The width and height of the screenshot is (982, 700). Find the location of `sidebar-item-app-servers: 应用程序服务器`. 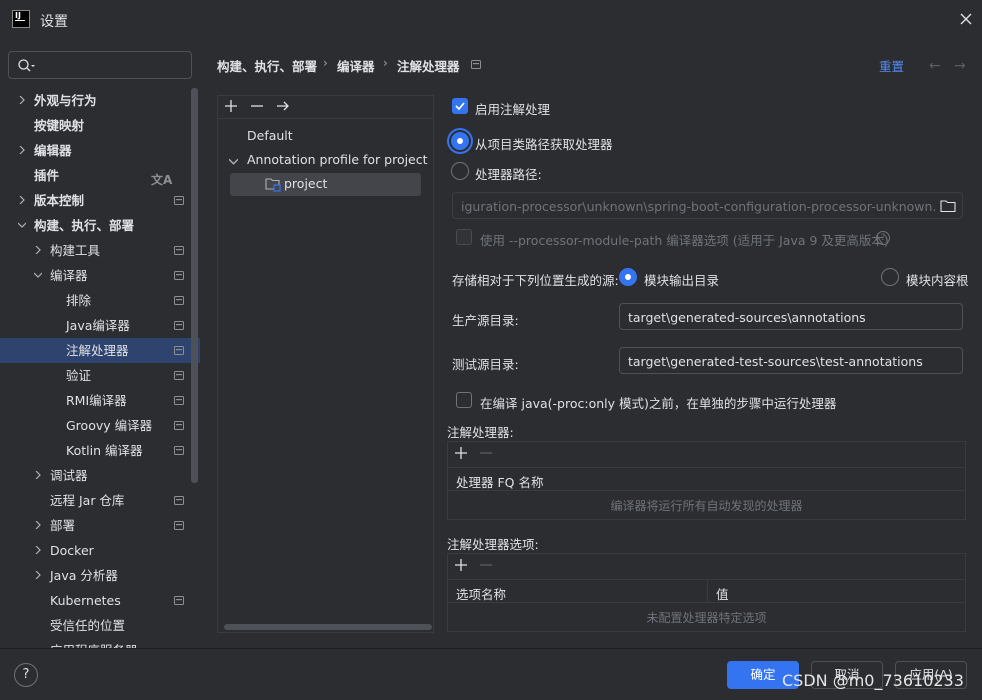

sidebar-item-app-servers: 应用程序服务器 is located at coordinates (95, 643).